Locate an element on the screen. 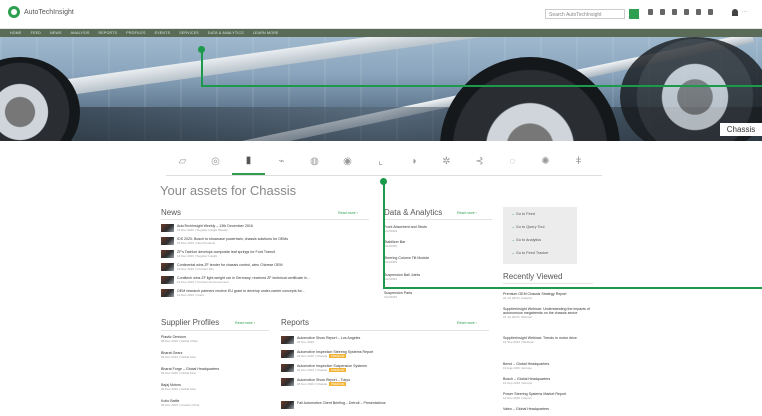 This screenshot has width=762, height=416. item-meta: 19 Sep 2016 | Europe is located at coordinates (518, 383).